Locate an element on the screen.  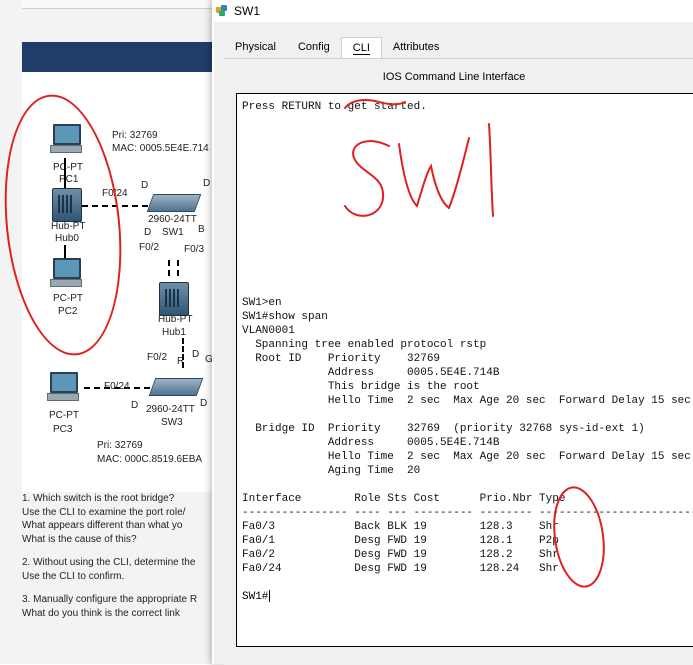
pc3-type-label: PC-PT is located at coordinates (64, 415).